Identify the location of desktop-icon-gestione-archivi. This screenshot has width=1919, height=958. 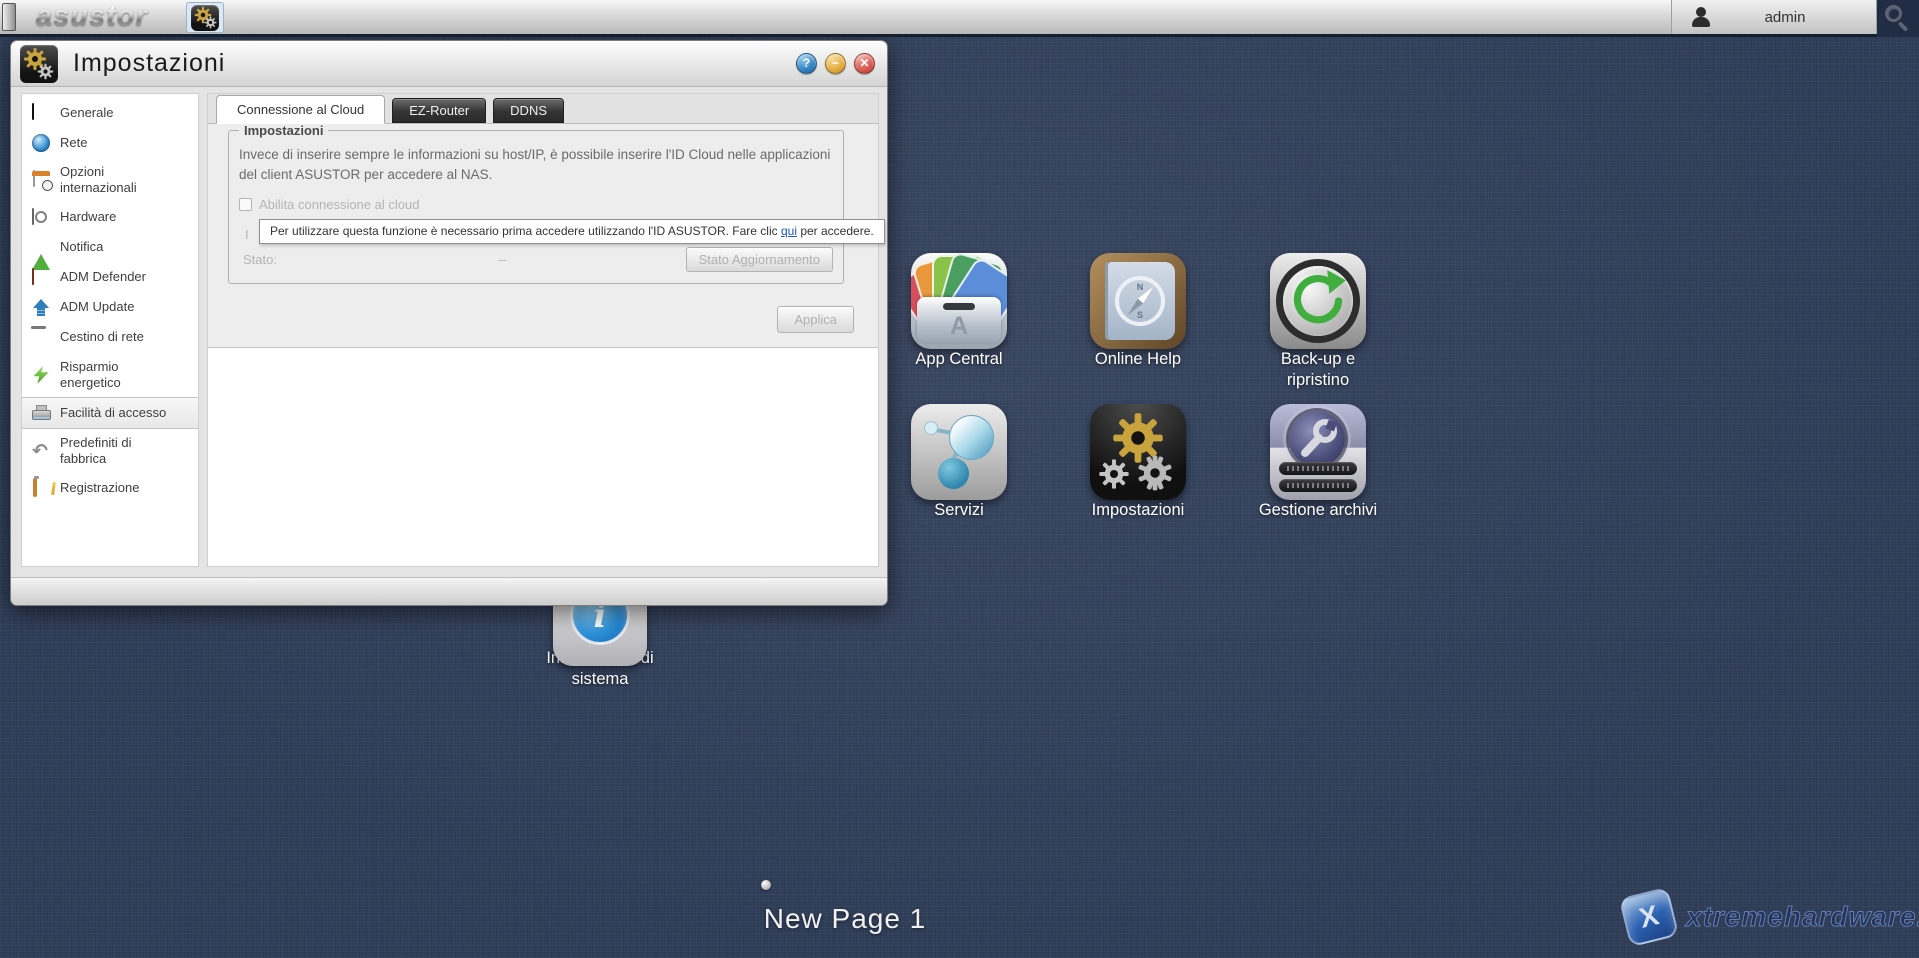
(1318, 452).